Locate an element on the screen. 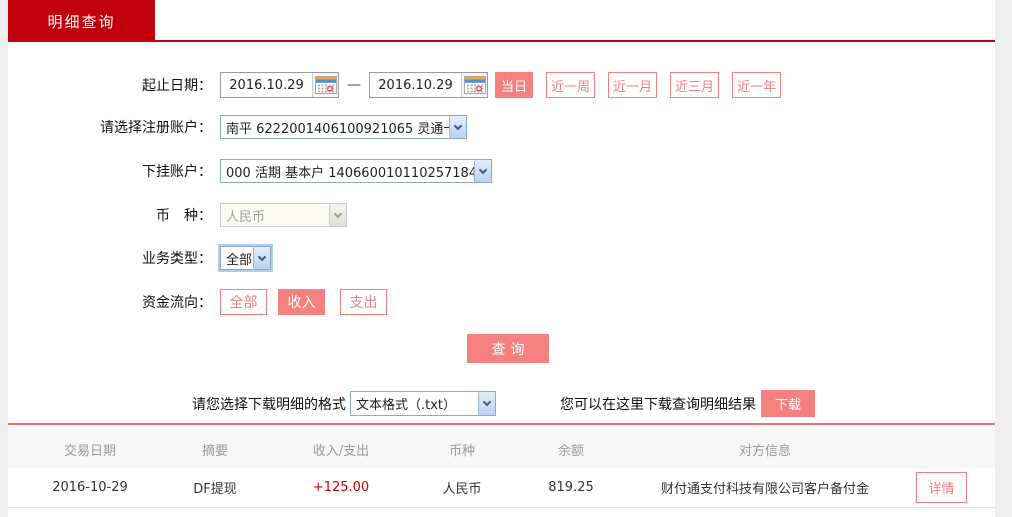 This screenshot has height=517, width=1012. header-summary: 摘要 is located at coordinates (214, 451).